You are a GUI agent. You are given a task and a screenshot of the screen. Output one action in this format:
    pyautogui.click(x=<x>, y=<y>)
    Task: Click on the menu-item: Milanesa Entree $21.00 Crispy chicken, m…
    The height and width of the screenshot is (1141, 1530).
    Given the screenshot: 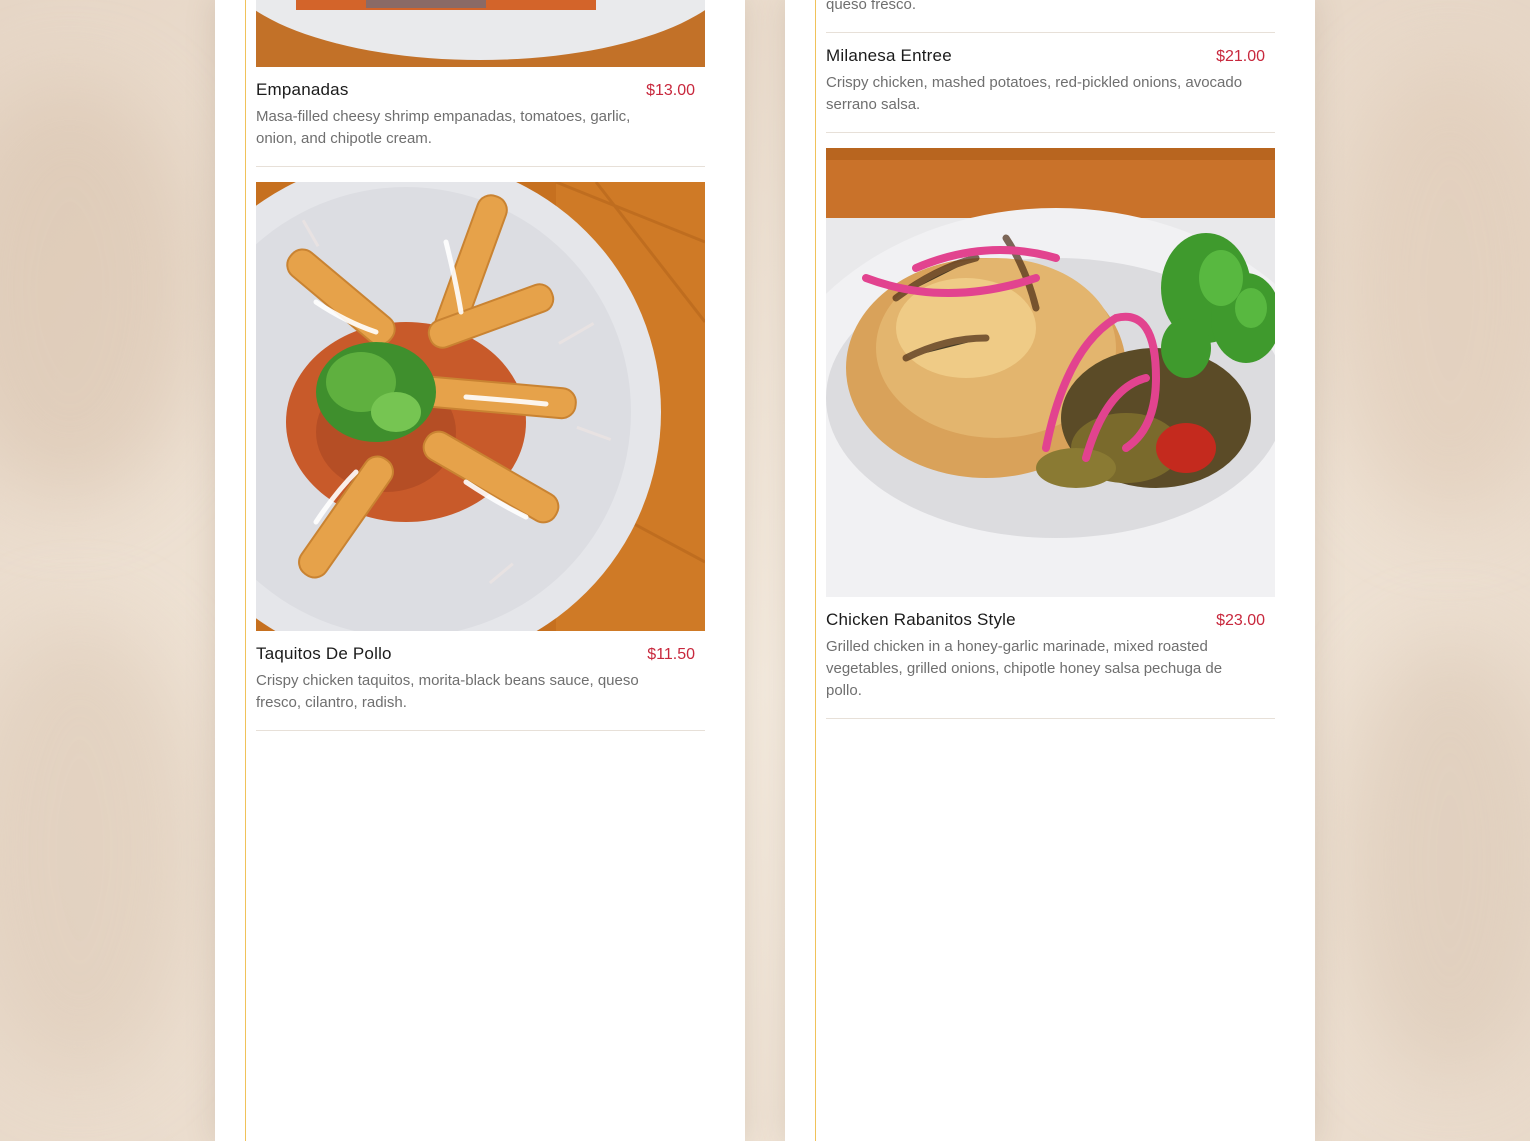 What is the action you would take?
    pyautogui.click(x=1050, y=81)
    